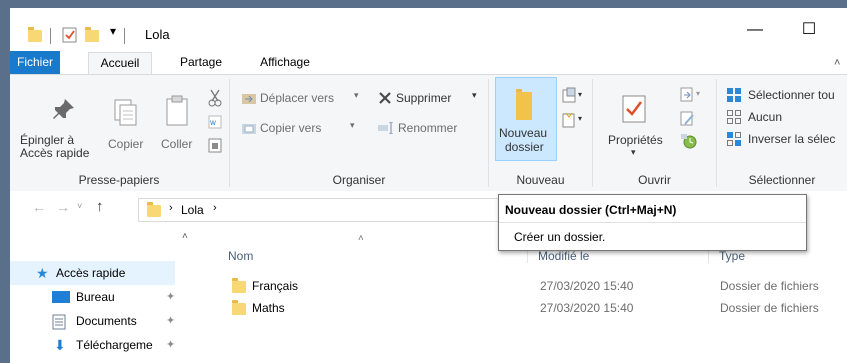  I want to click on delete-button: Supprimer ▾, so click(428, 98).